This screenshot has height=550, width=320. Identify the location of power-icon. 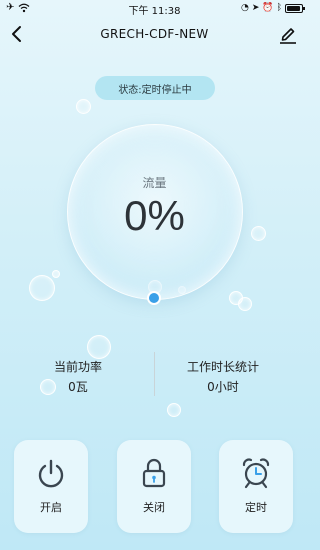
(51, 473).